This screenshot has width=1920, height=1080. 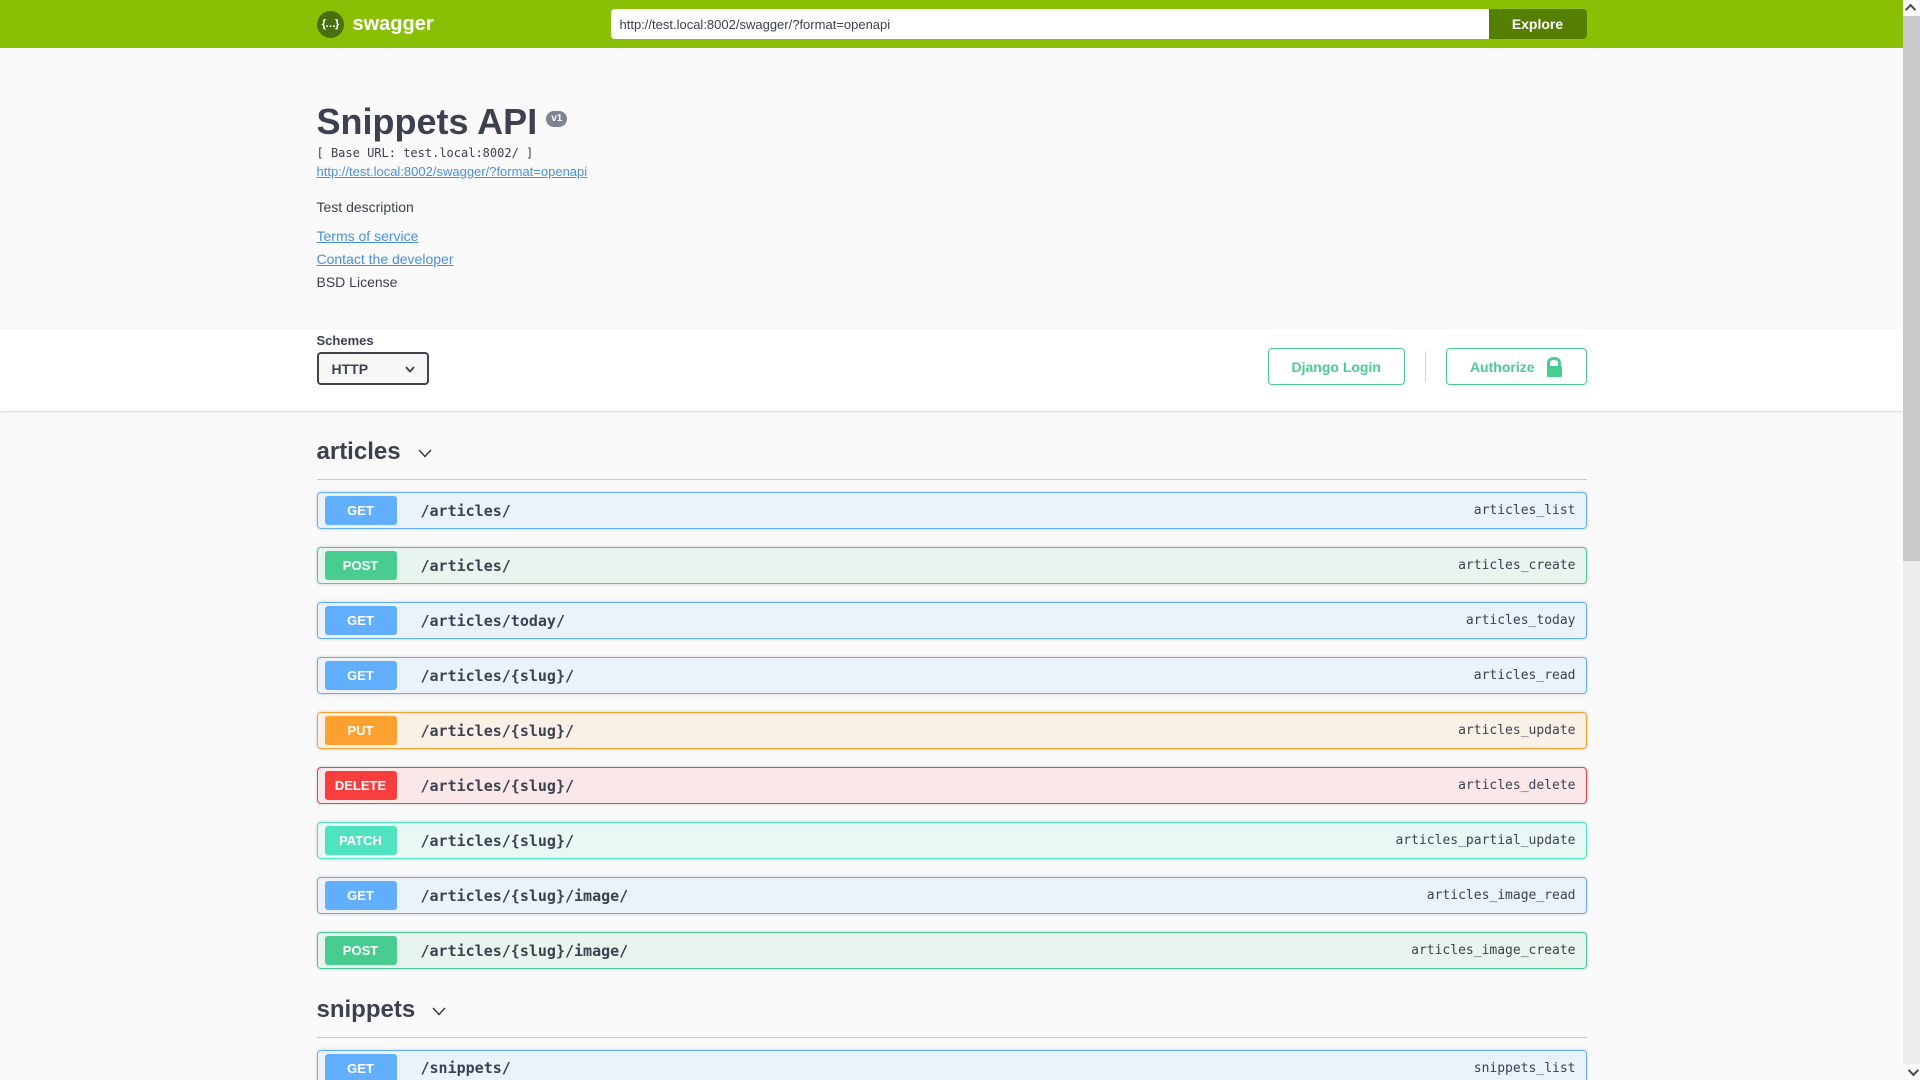 I want to click on operation-id: articles_image_read, so click(x=1501, y=896).